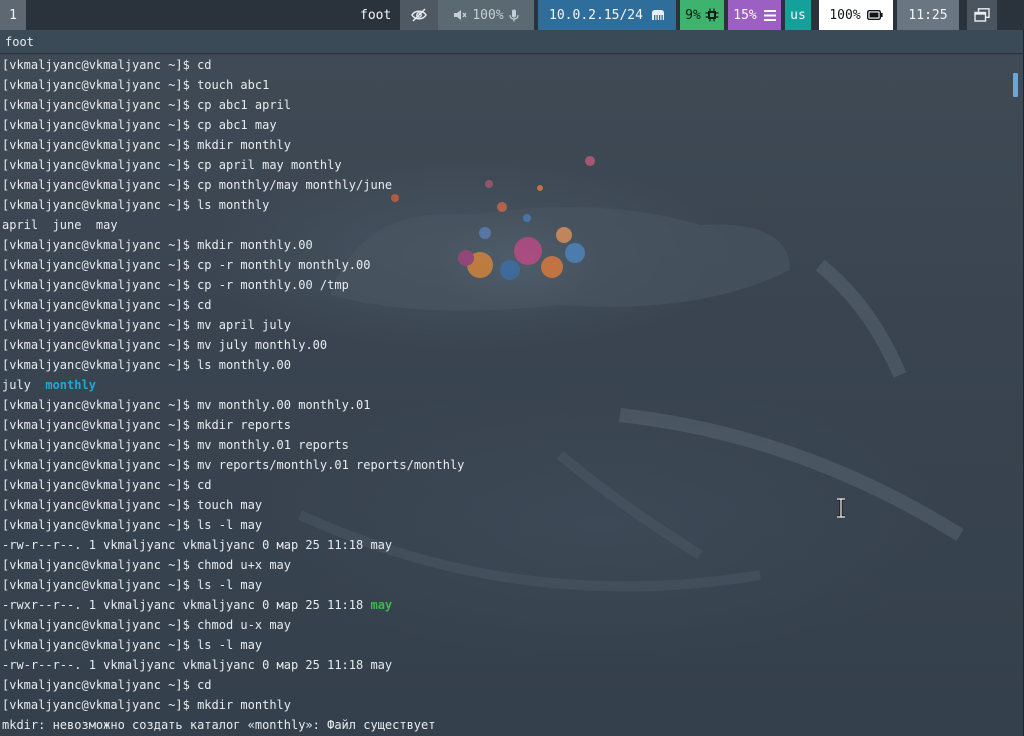  Describe the element at coordinates (244, 325) in the screenshot. I see `command-text: mv april july` at that location.